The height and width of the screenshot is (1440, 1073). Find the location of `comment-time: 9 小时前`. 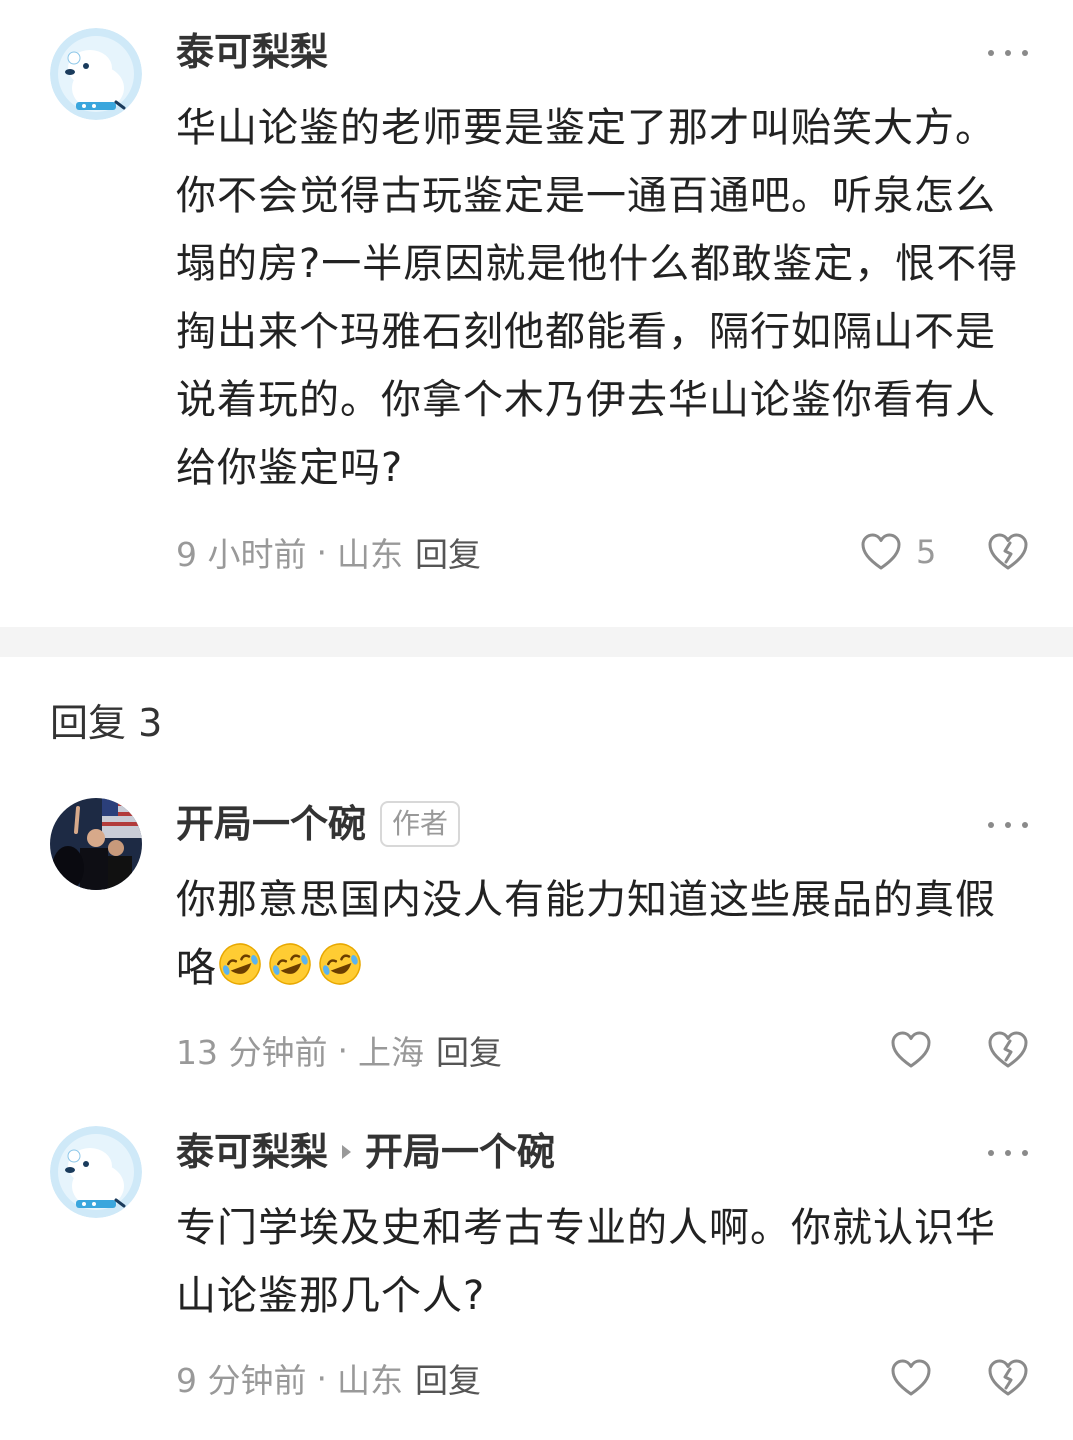

comment-time: 9 小时前 is located at coordinates (241, 554).